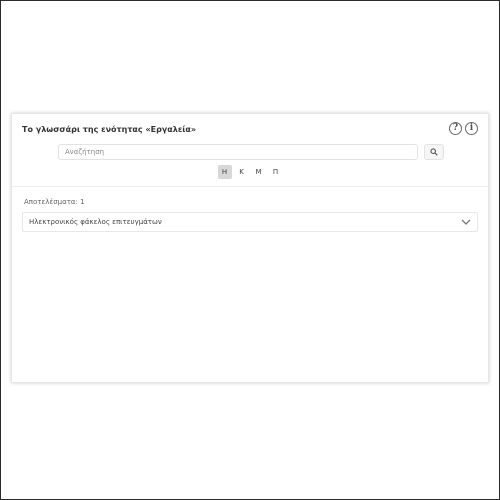  What do you see at coordinates (455, 128) in the screenshot?
I see `question-circle-icon: ?` at bounding box center [455, 128].